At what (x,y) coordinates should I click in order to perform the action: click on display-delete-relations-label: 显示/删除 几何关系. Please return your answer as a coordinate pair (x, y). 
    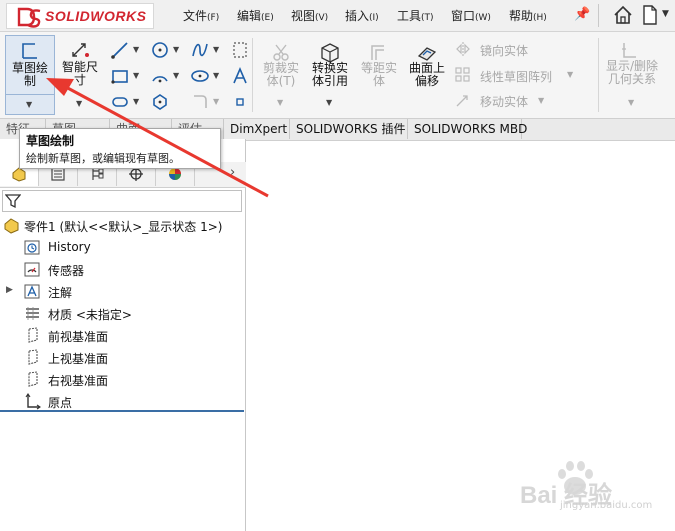
    Looking at the image, I should click on (632, 72).